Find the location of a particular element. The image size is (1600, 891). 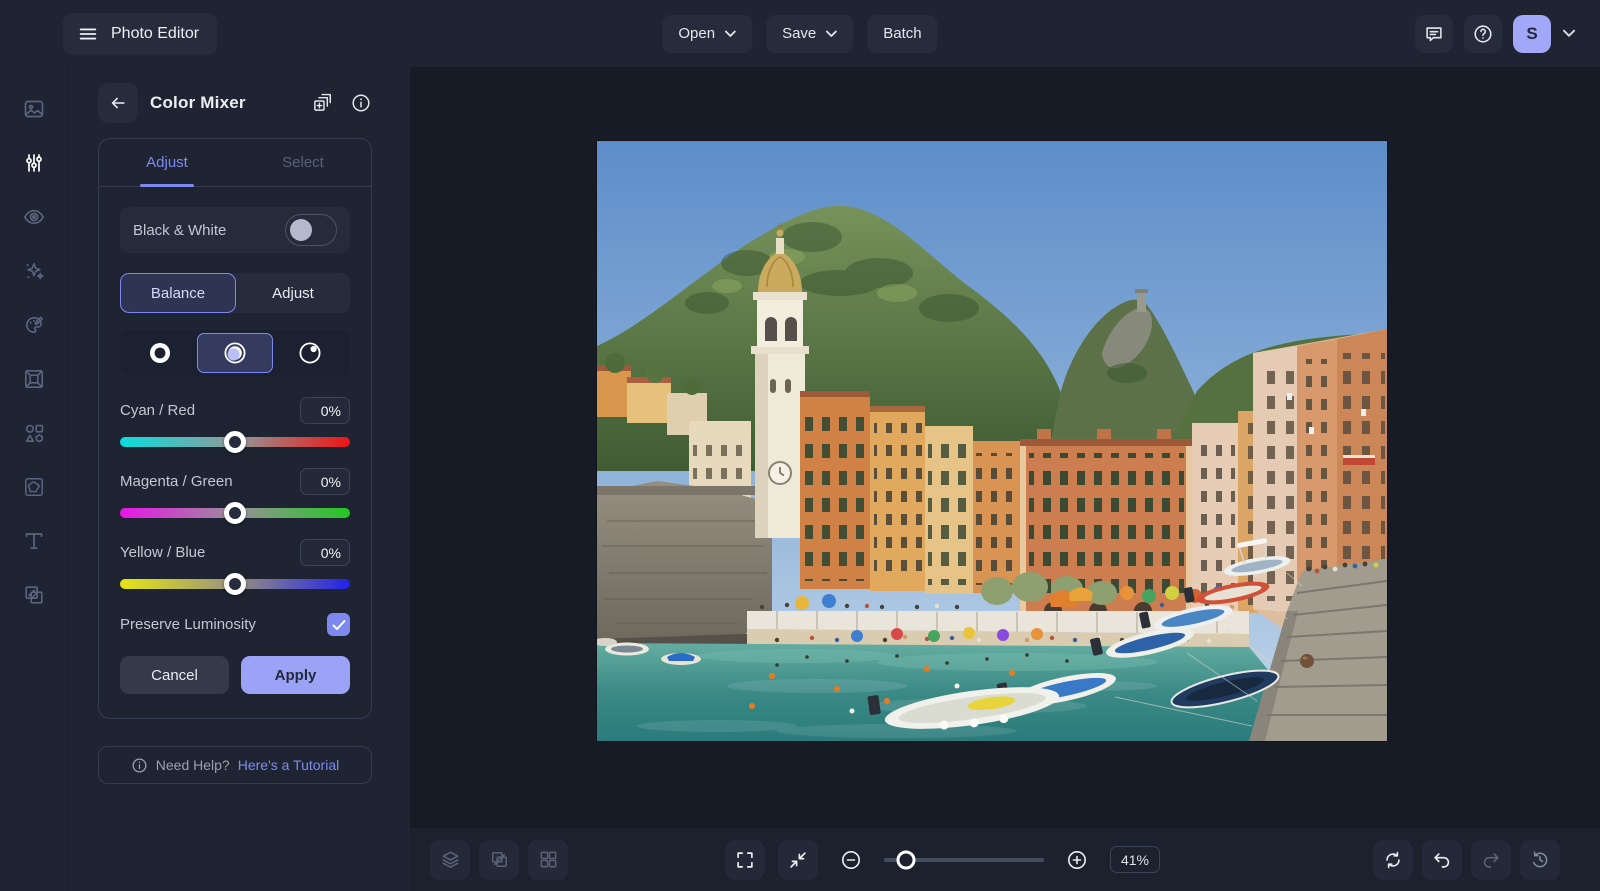

palette-icon is located at coordinates (34, 325).